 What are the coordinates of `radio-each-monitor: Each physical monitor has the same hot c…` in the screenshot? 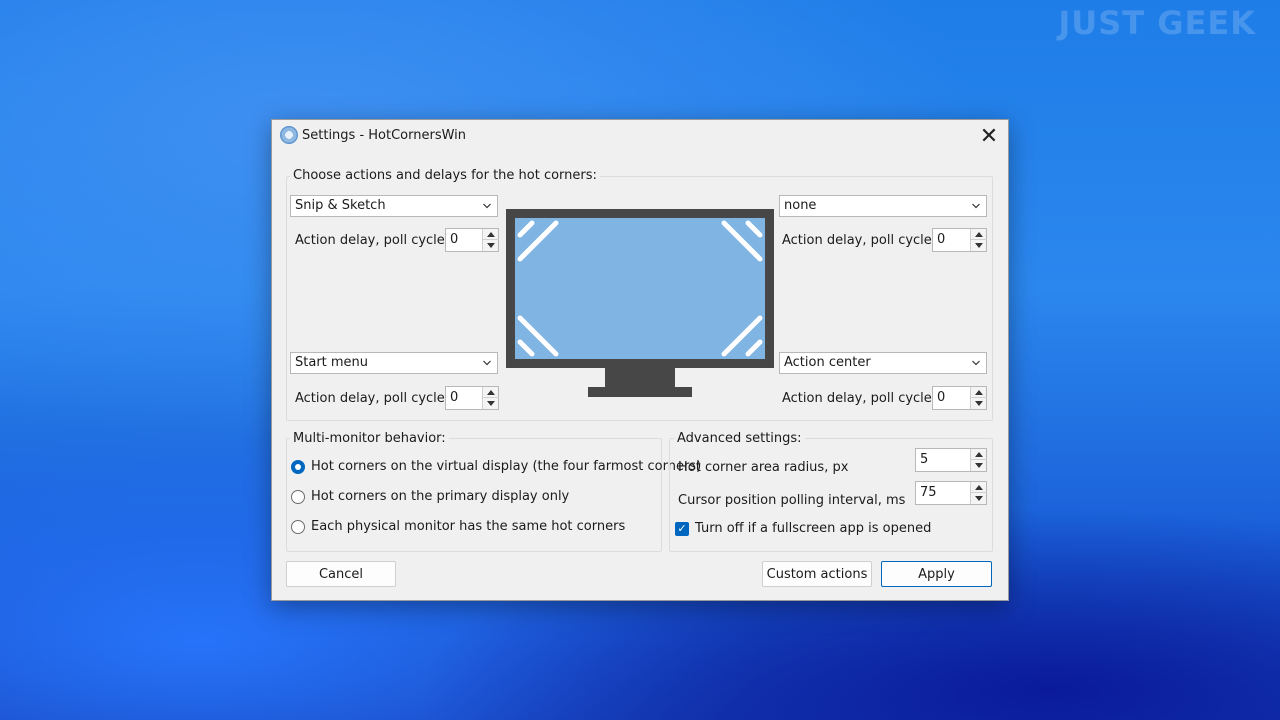 It's located at (458, 526).